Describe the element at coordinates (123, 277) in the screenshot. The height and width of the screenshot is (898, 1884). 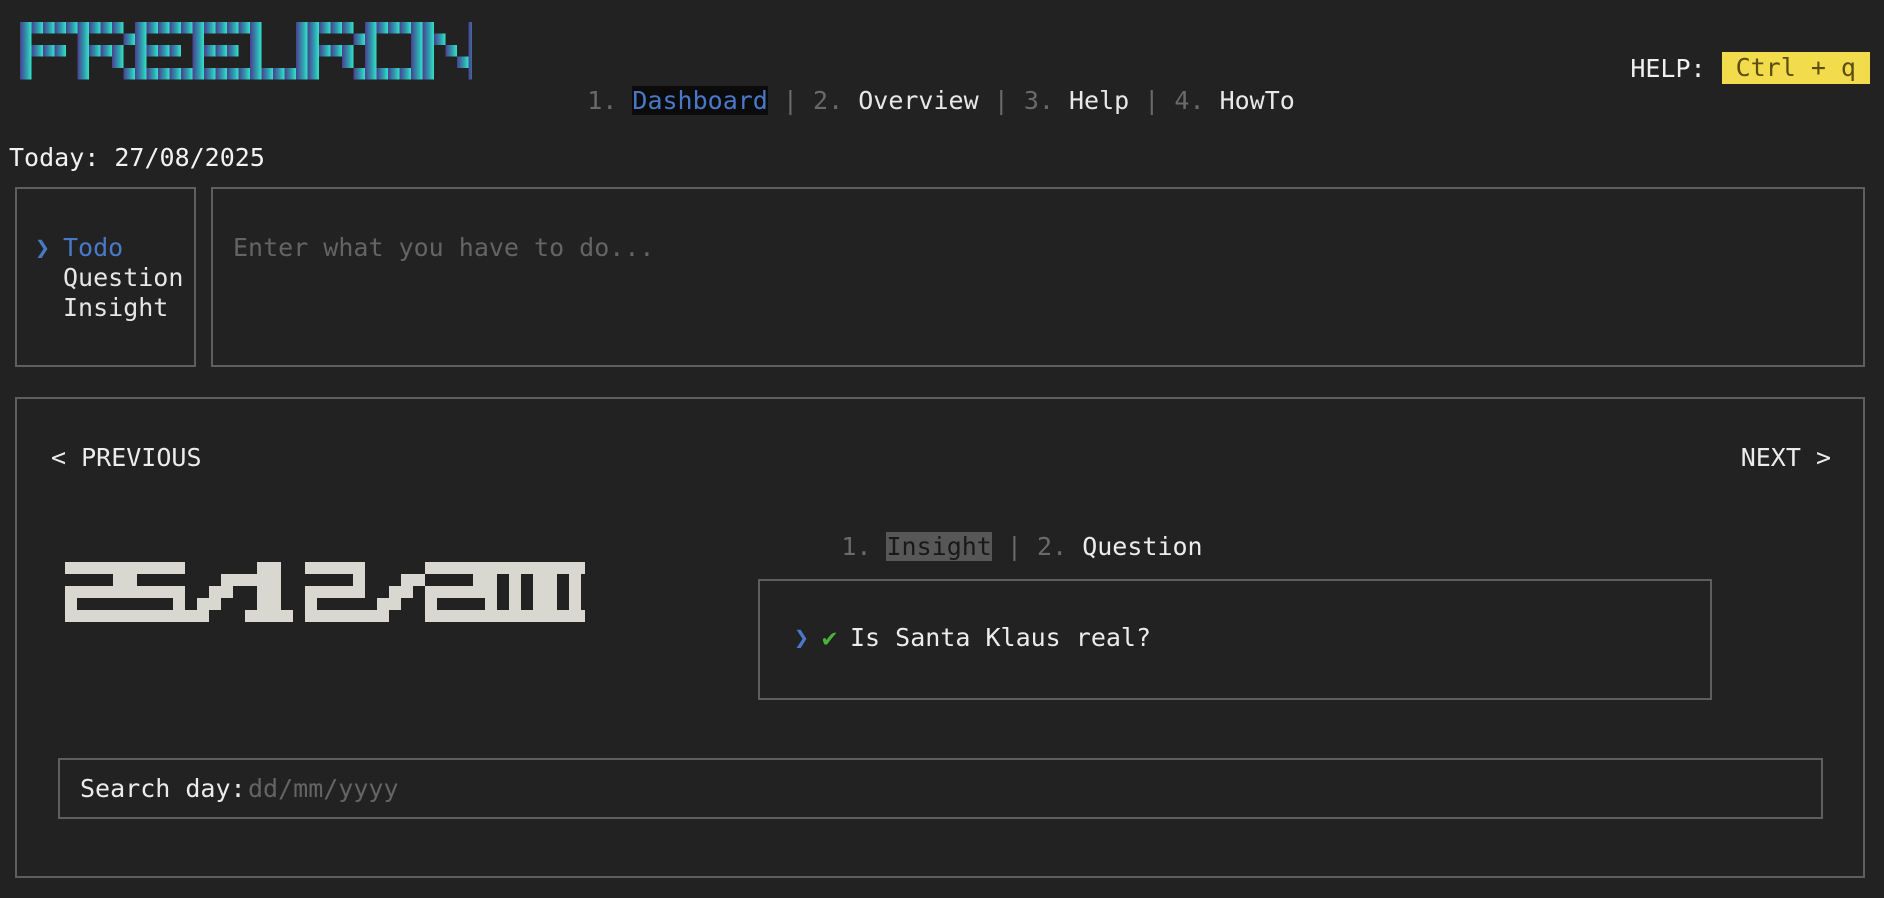
I see `entry-type-label: Question` at that location.